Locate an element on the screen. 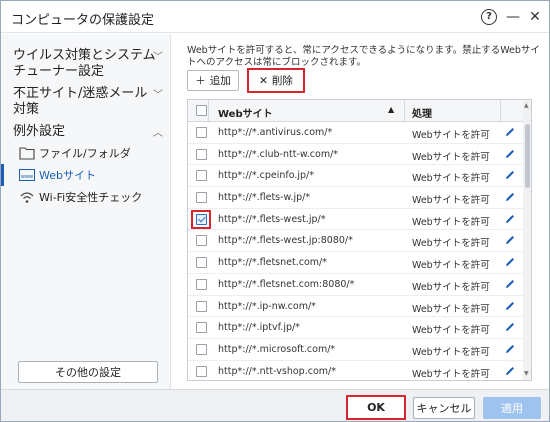  scroll-up-icon: ▲ is located at coordinates (526, 105).